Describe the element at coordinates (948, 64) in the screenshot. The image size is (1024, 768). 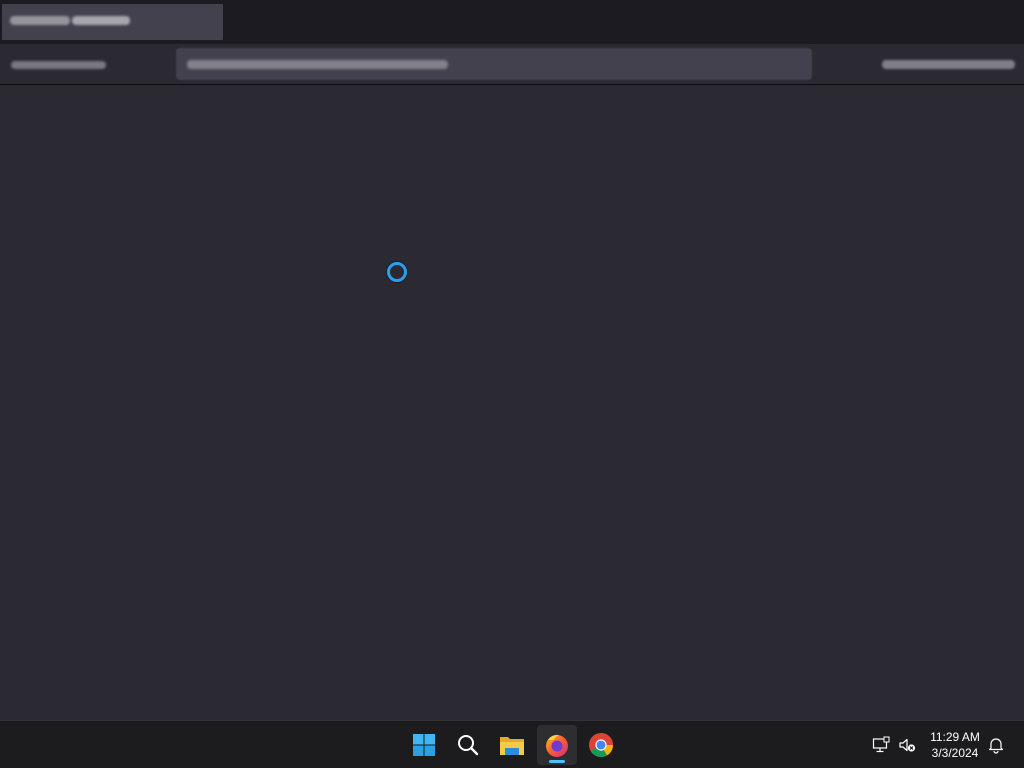
I see `toolbar-actions-blurred` at that location.